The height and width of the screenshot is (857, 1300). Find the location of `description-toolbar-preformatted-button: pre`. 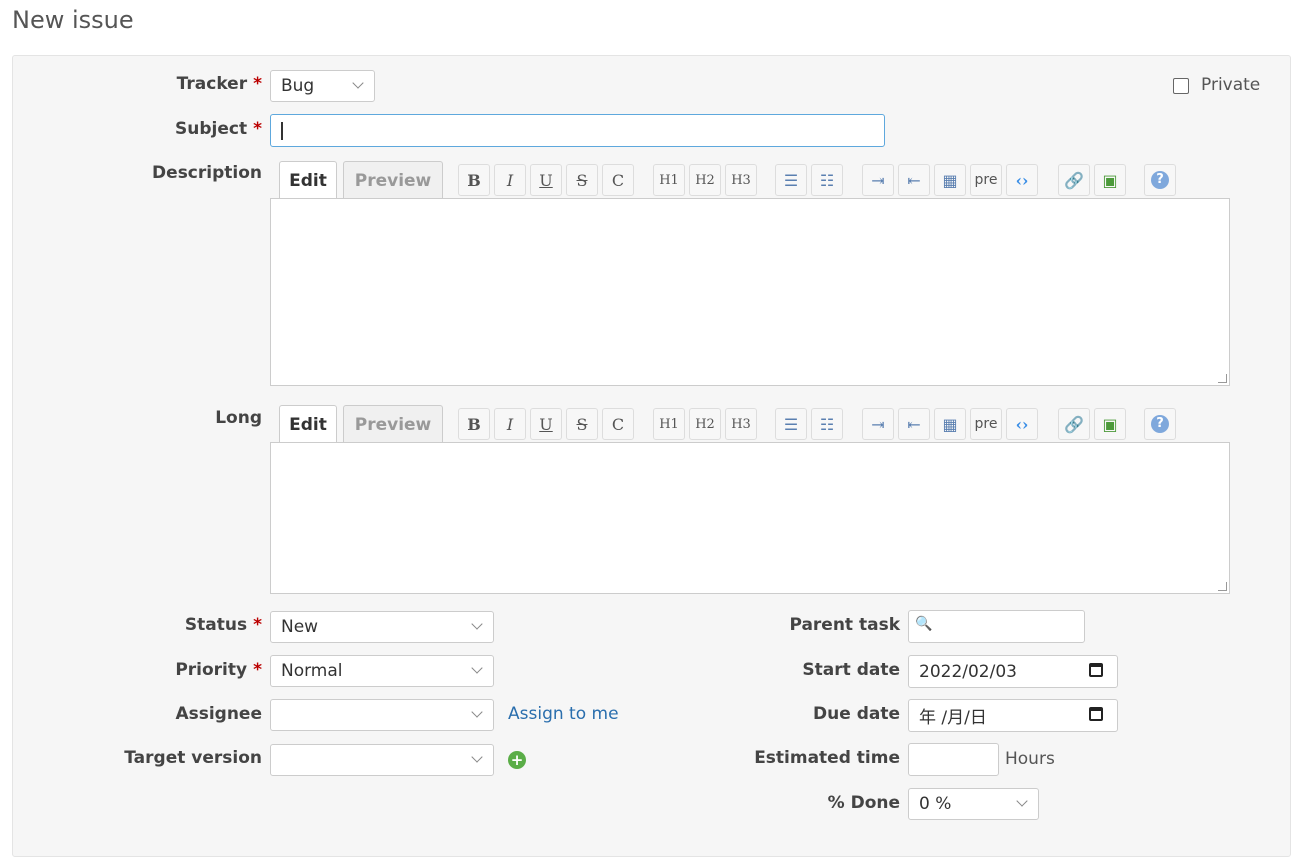

description-toolbar-preformatted-button: pre is located at coordinates (986, 180).